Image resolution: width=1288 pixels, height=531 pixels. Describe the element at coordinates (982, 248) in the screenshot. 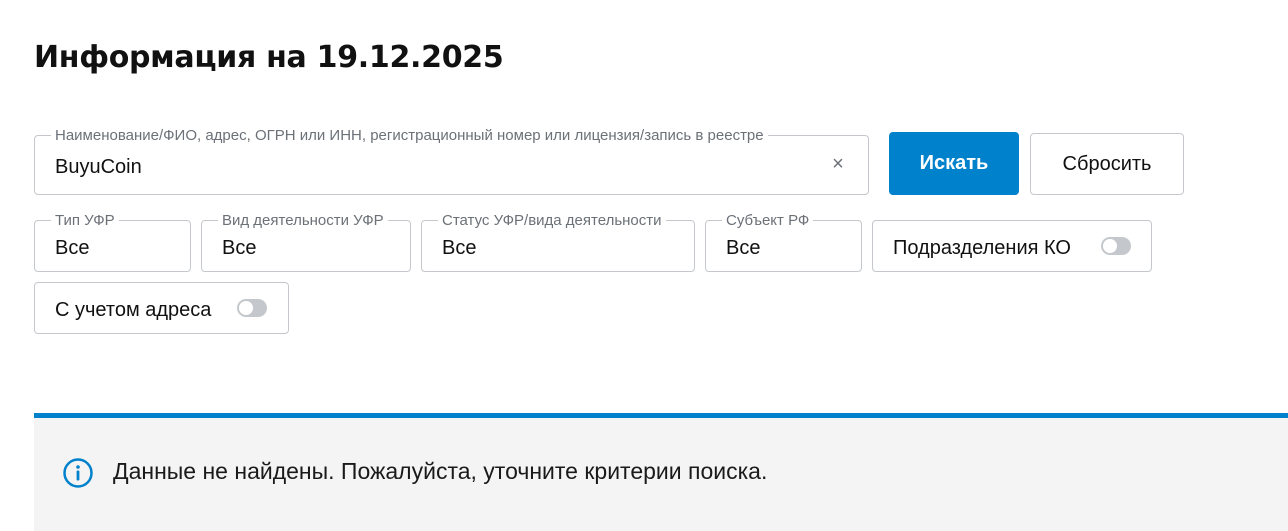

I see `ko-divisions-label: Подразделения КО` at that location.